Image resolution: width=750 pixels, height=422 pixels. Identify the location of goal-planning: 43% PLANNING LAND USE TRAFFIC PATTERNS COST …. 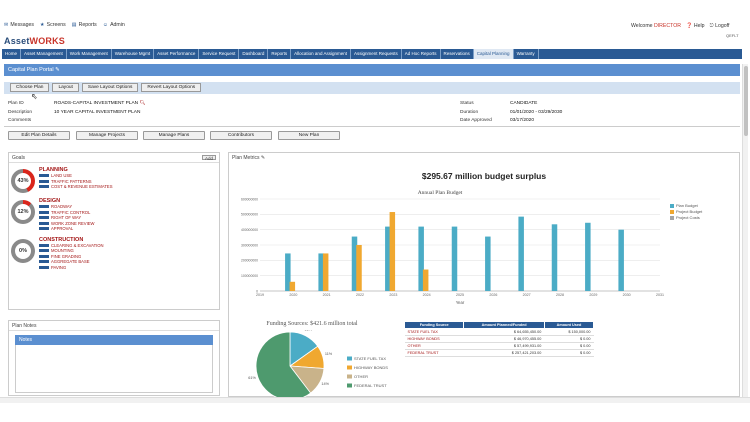
(114, 180).